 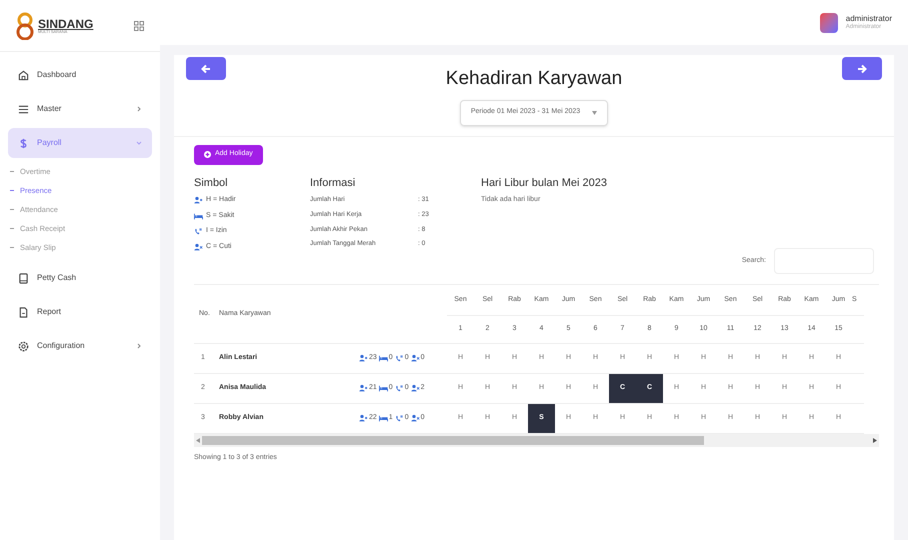 I want to click on plus-circle-icon, so click(x=207, y=154).